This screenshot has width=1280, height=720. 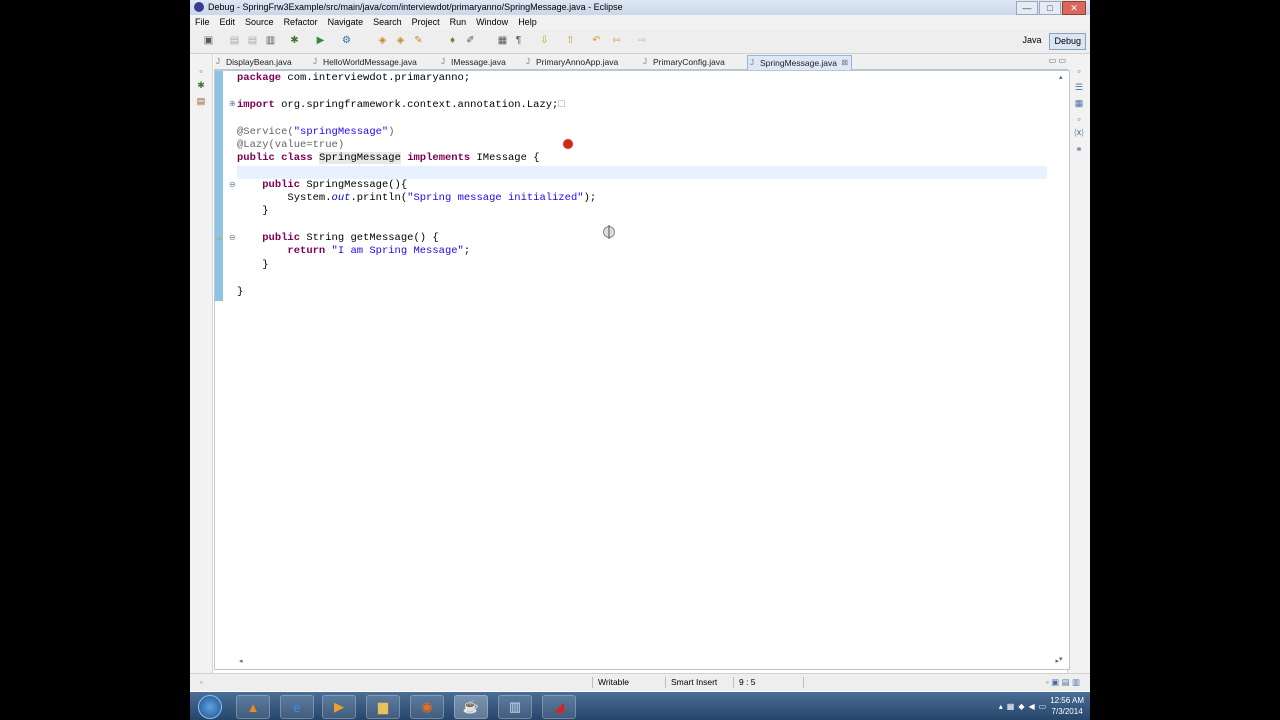 I want to click on save-disk-icon: ▥, so click(x=515, y=707).